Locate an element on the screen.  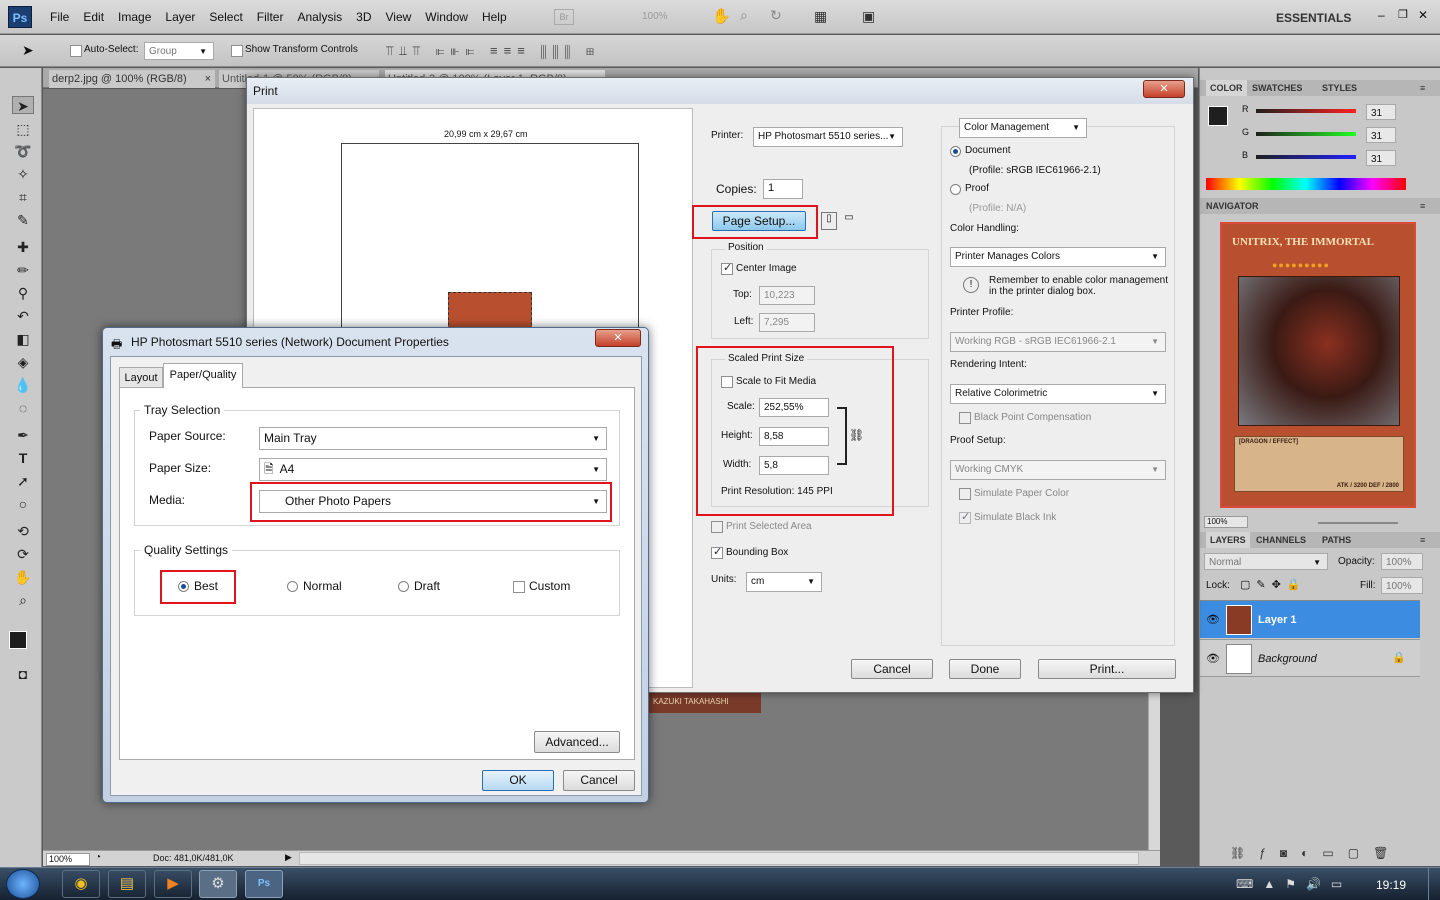
shape-tool-icon: ○ is located at coordinates (23, 504).